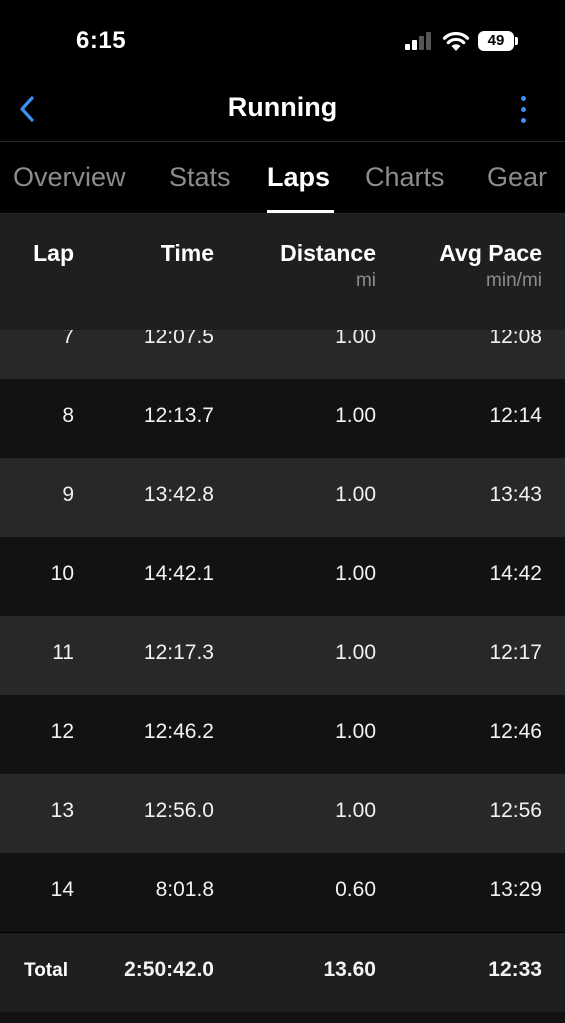 This screenshot has width=565, height=1023. I want to click on table-row: 7 12:07.5 1.00 12:08, so click(282, 354).